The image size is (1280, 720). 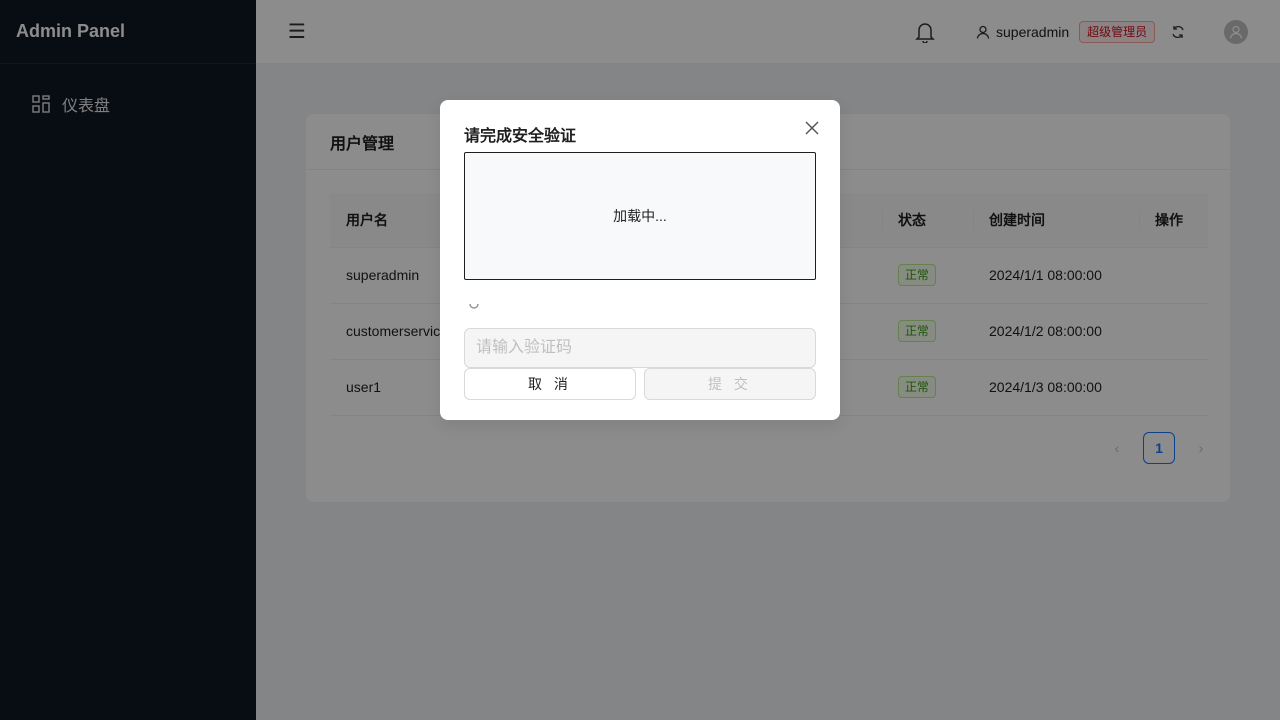 I want to click on loading-spinner-icon, so click(x=474, y=306).